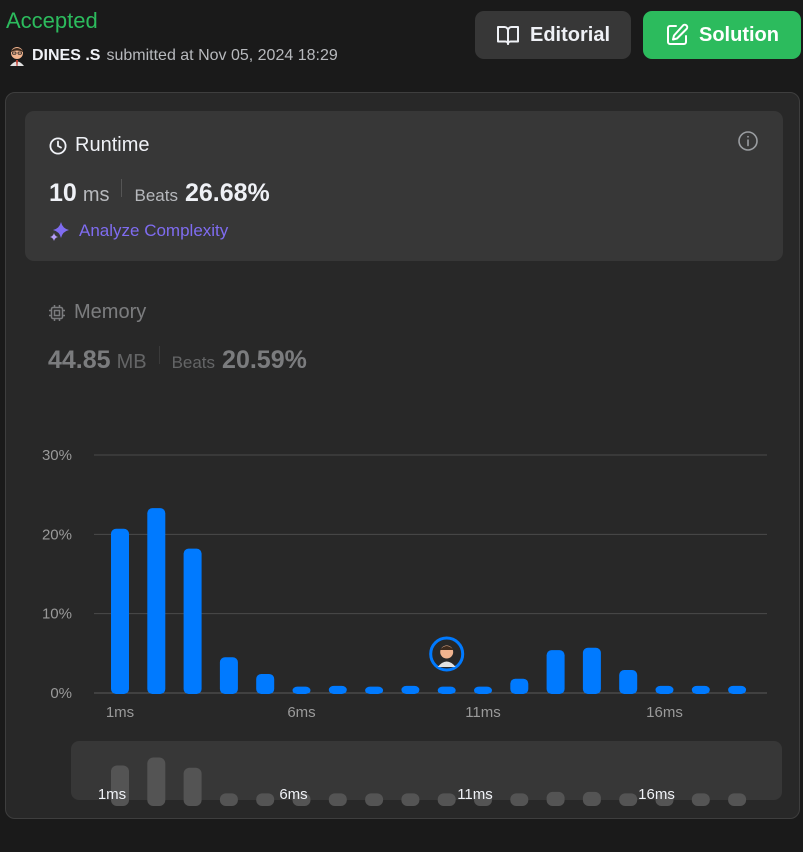  I want to click on runtime-unit: ms, so click(96, 195).